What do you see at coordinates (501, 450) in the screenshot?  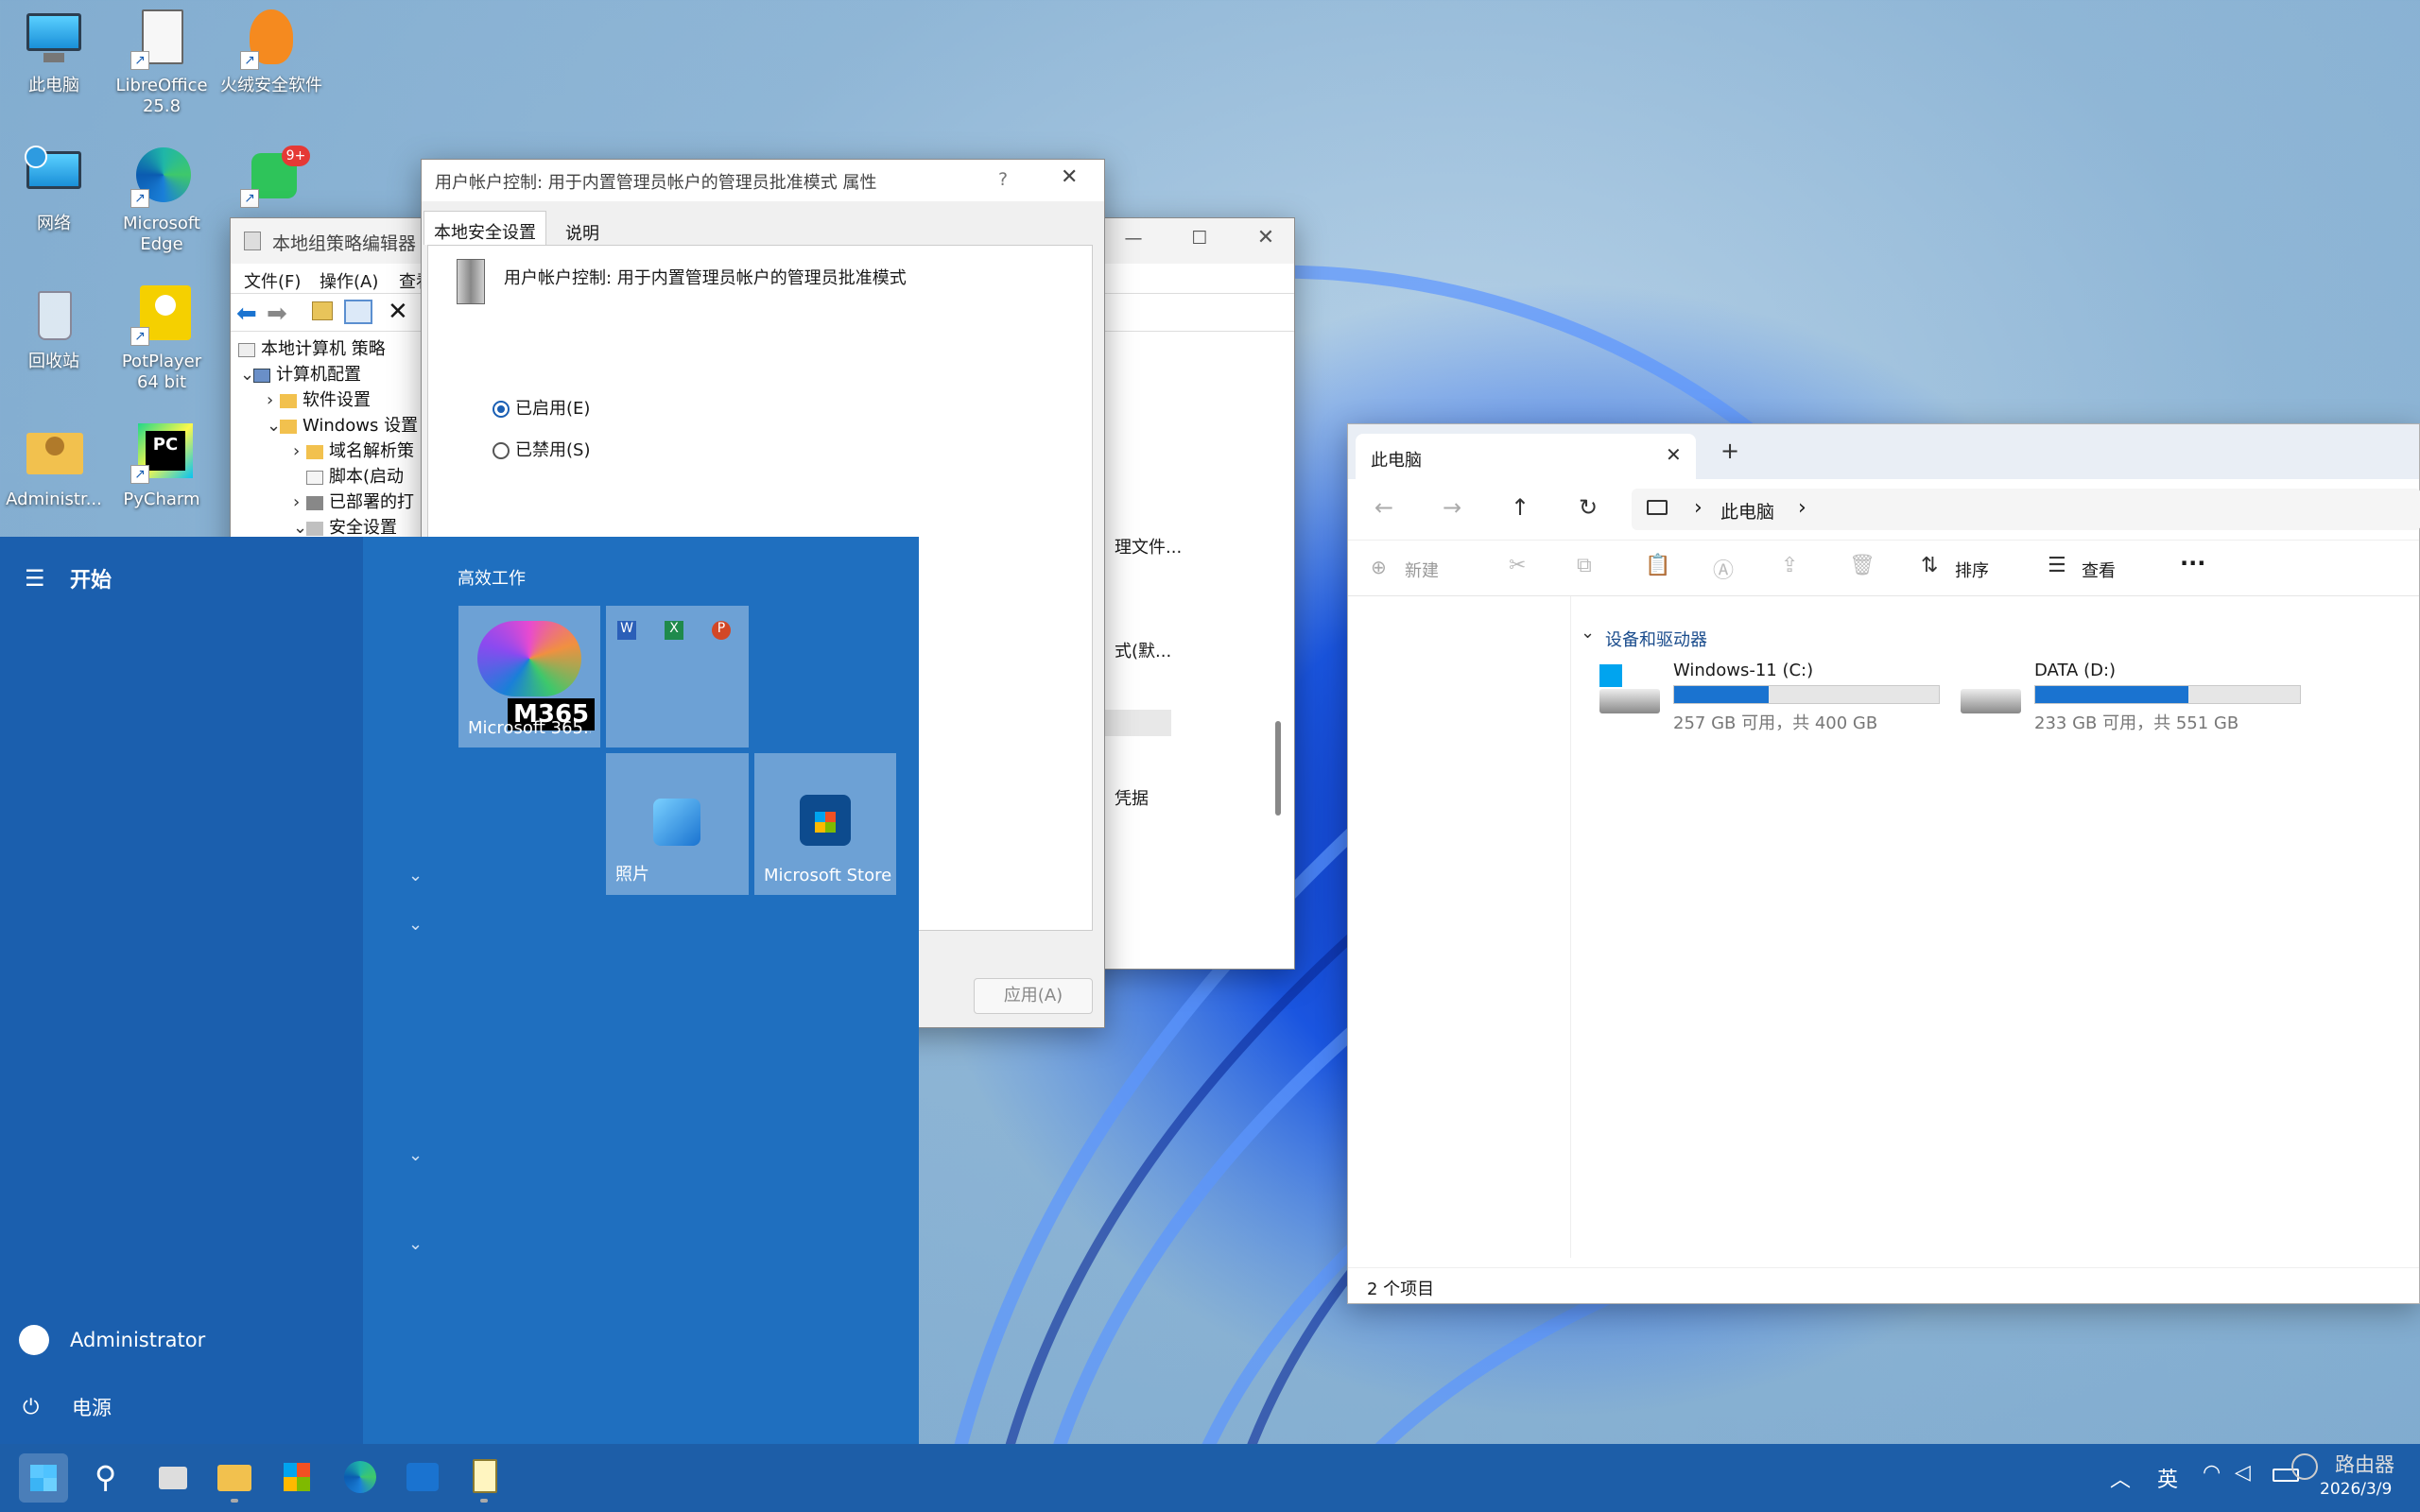 I see `radio-disabled-indicator` at bounding box center [501, 450].